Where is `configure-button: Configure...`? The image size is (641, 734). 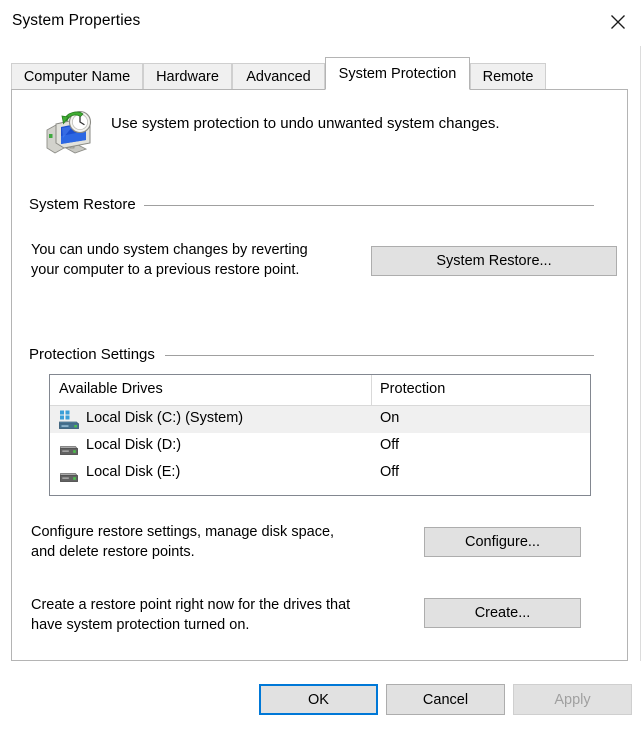
configure-button: Configure... is located at coordinates (502, 542).